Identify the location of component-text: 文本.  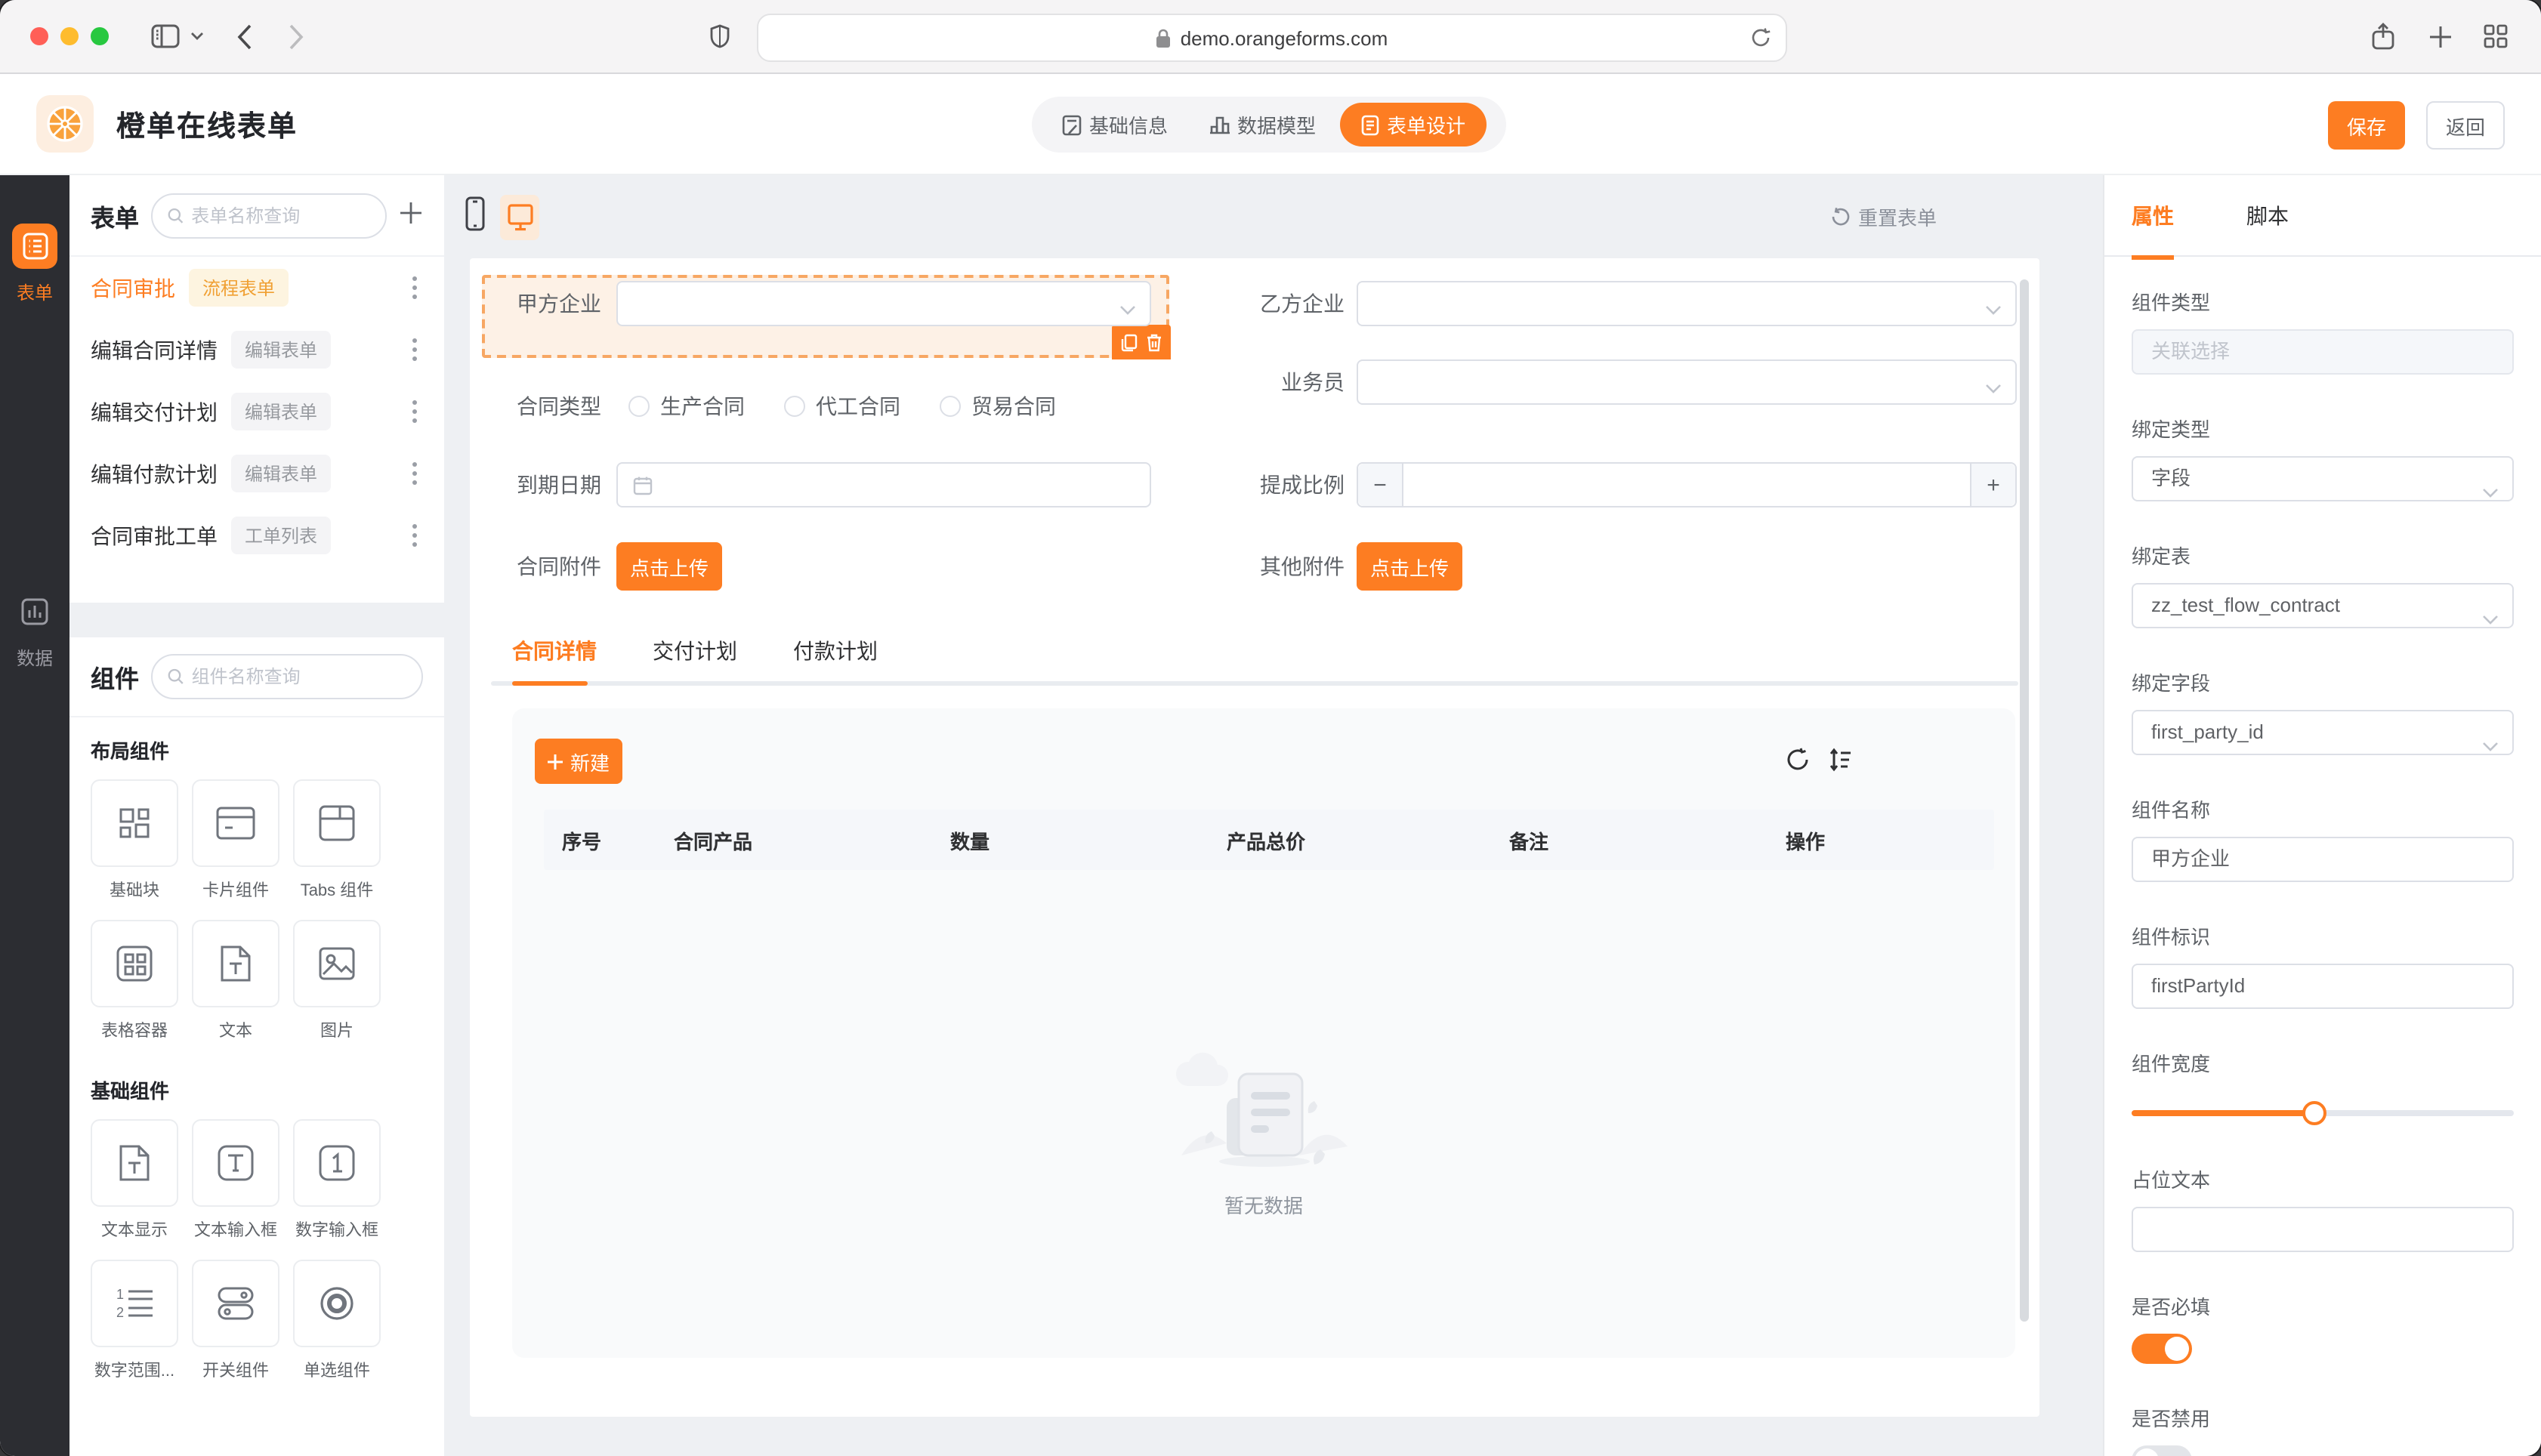
(235, 981).